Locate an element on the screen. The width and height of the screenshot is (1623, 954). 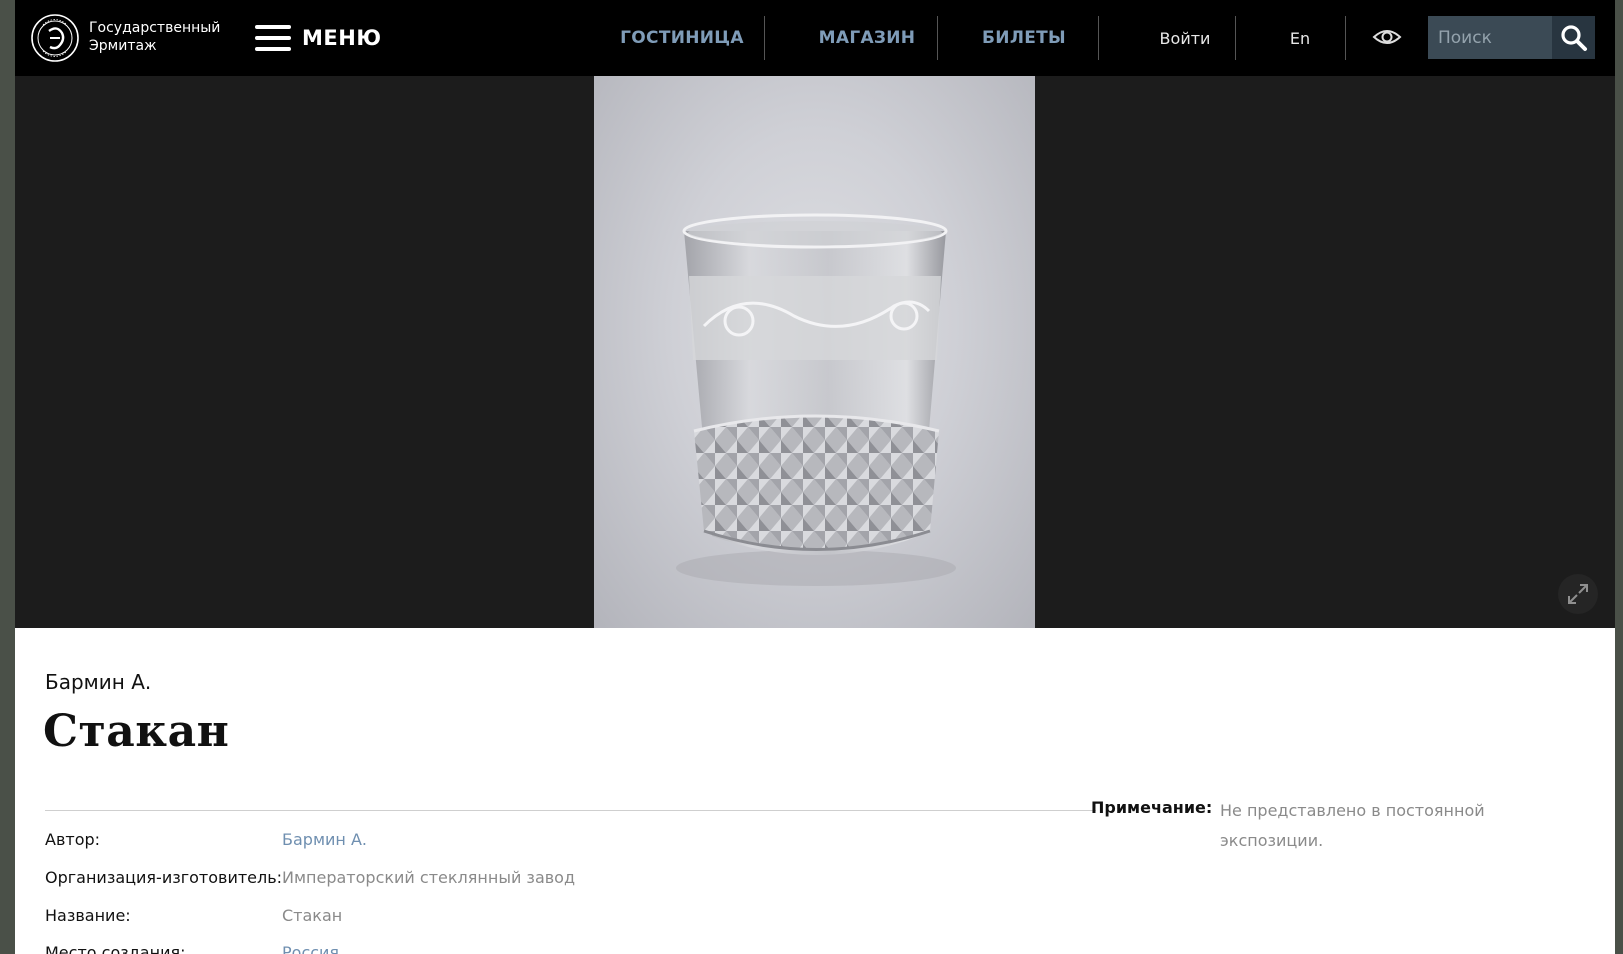
page-title: Стакан is located at coordinates (136, 731).